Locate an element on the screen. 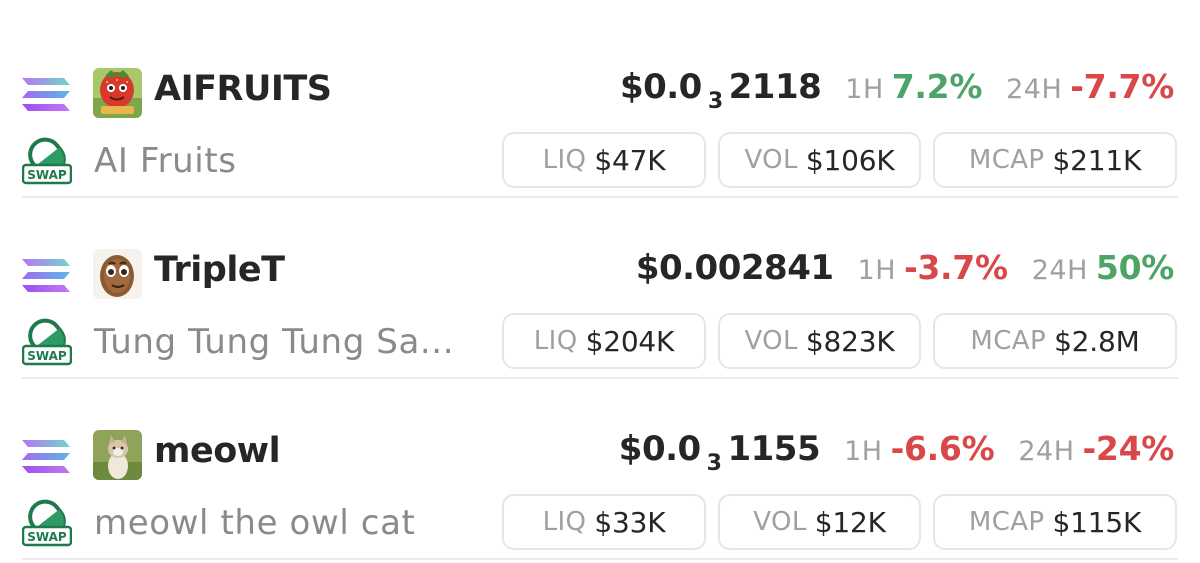 The height and width of the screenshot is (563, 1200). price-line: $0.0 3 1155 1H -6.6% 24H -24% is located at coordinates (896, 454).